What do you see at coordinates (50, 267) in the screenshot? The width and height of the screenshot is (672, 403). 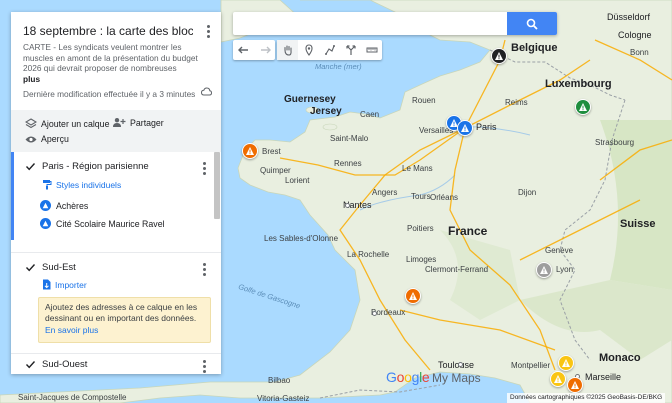 I see `layer-sud-est: Sud-Est` at bounding box center [50, 267].